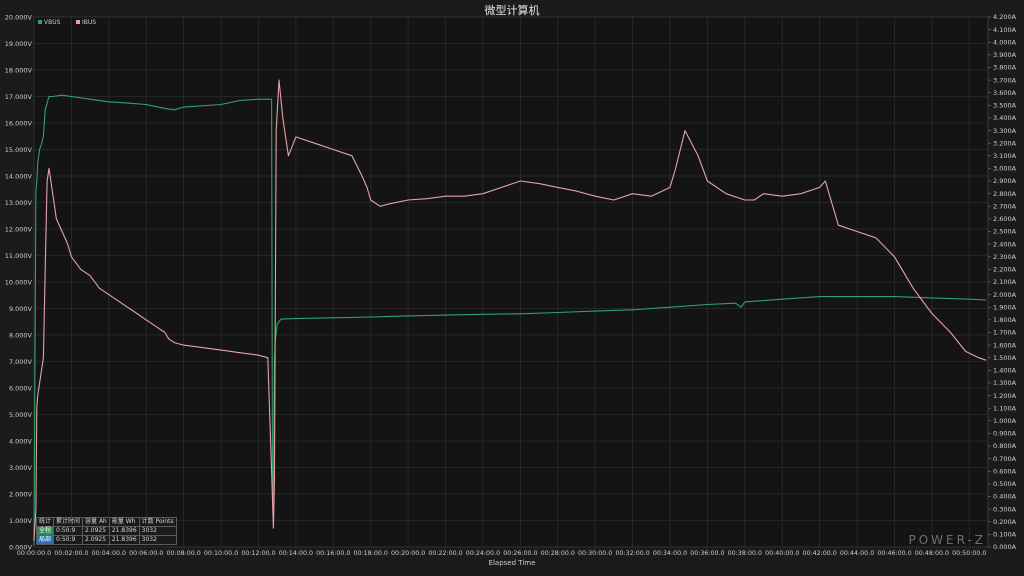  What do you see at coordinates (124, 522) in the screenshot?
I see `stats-header-cell: 能量 Wh` at bounding box center [124, 522].